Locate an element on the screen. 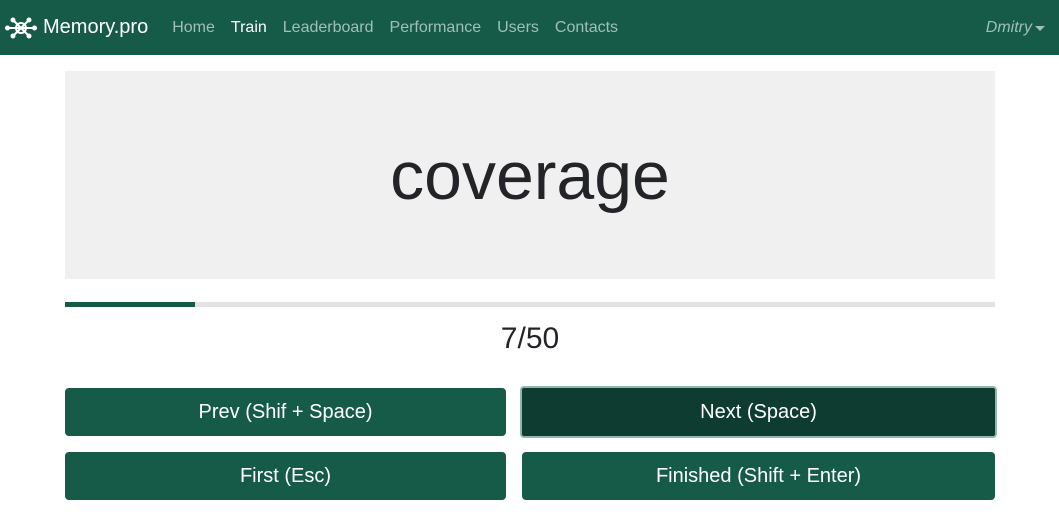  nav-link-users: Users is located at coordinates (518, 28).